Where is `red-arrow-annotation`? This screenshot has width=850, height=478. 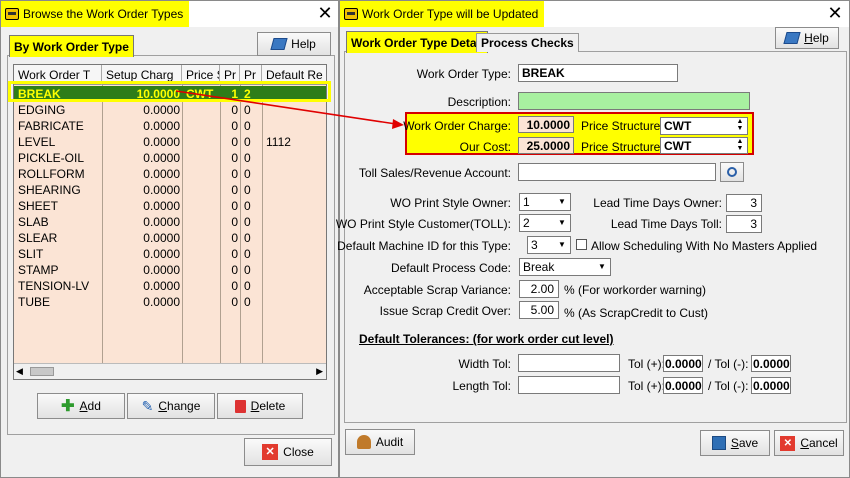
red-arrow-annotation is located at coordinates (289, 109).